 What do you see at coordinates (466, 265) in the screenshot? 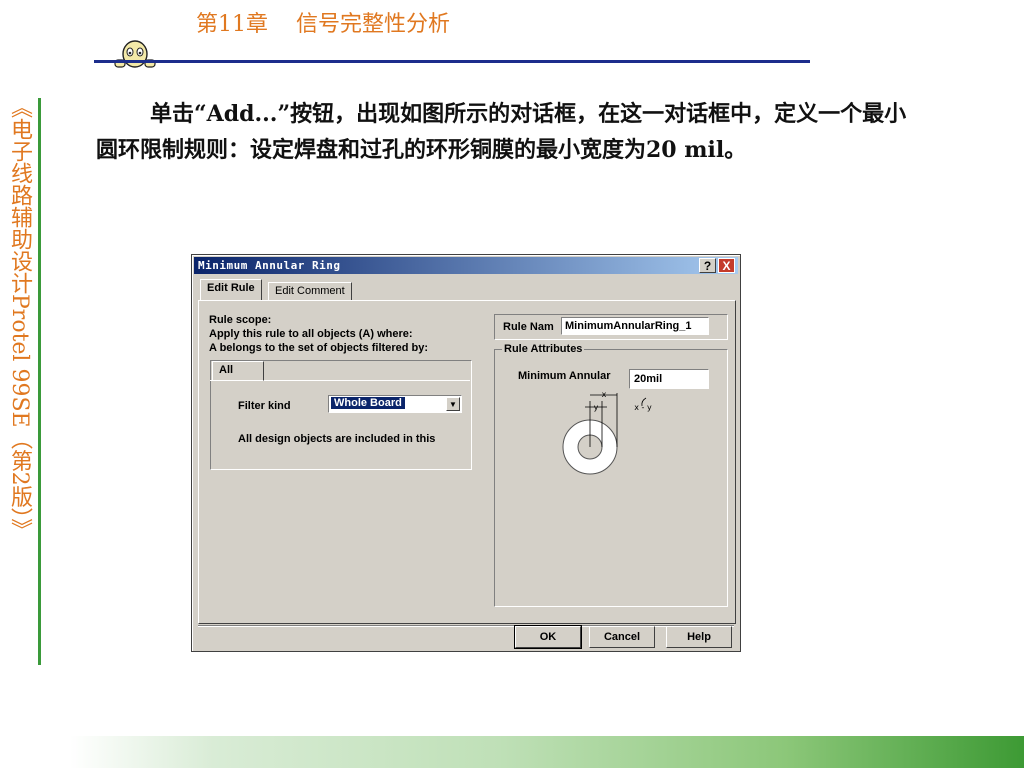
I see `dialog-titlebar: Minimum Annular Ring ? X` at bounding box center [466, 265].